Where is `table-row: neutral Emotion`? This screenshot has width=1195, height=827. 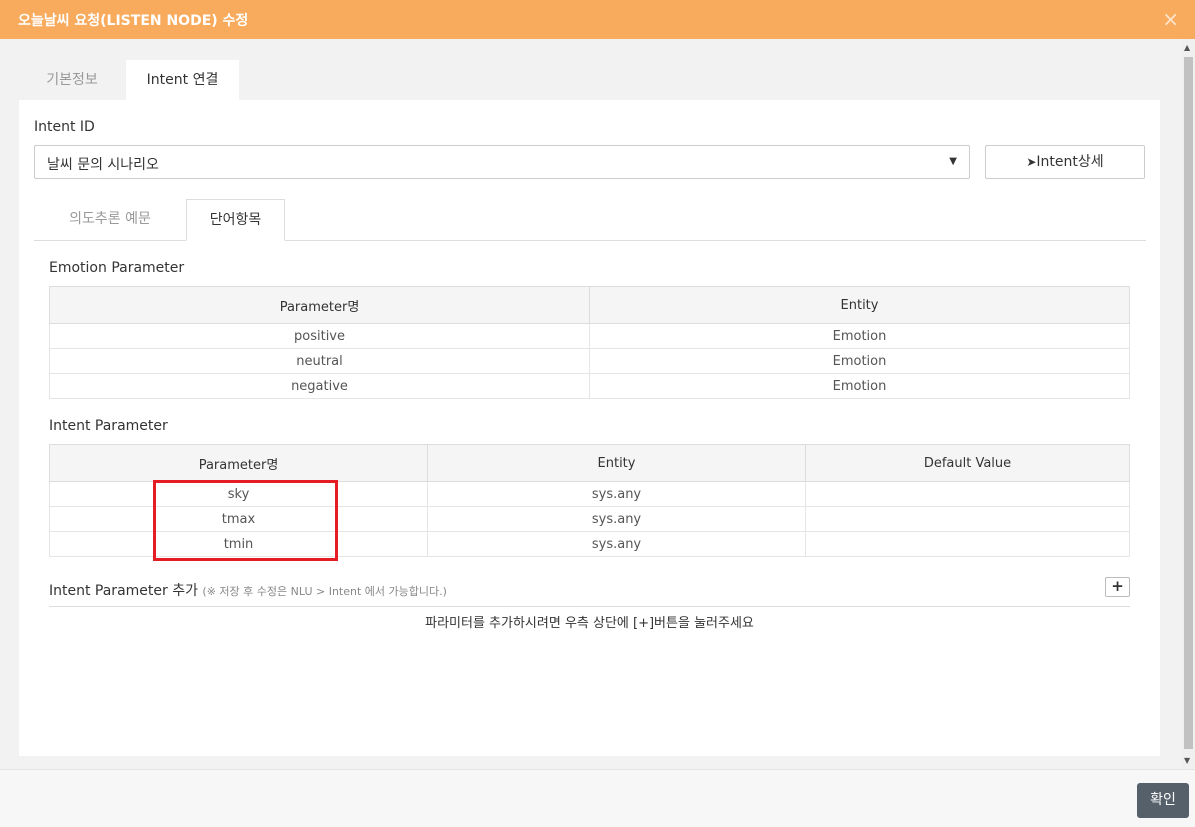 table-row: neutral Emotion is located at coordinates (589, 361).